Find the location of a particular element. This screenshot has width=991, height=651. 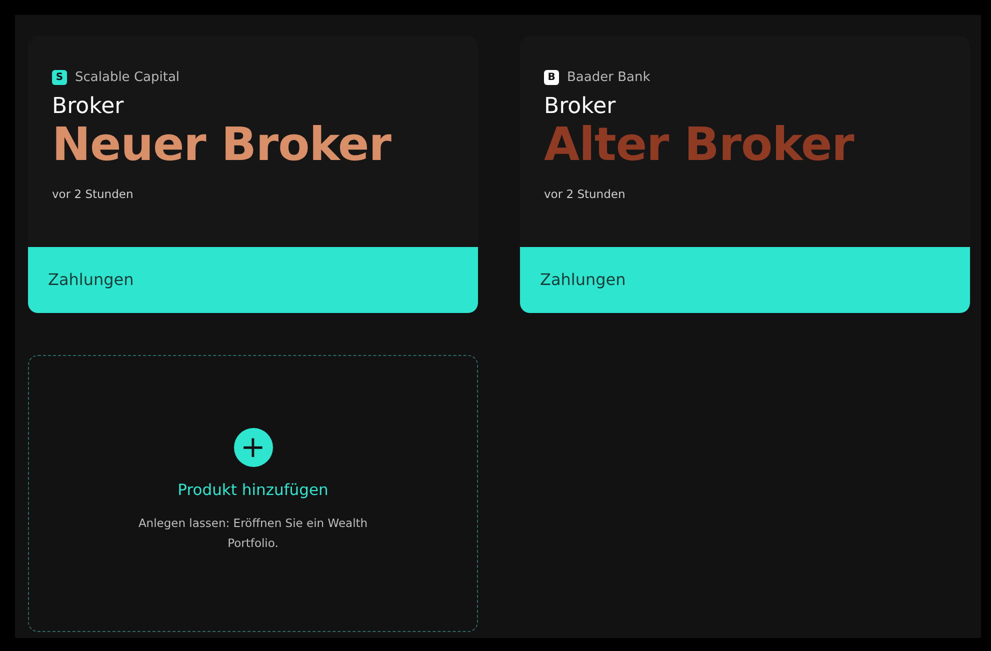

add-product-title: Produkt hinzufügen is located at coordinates (253, 490).